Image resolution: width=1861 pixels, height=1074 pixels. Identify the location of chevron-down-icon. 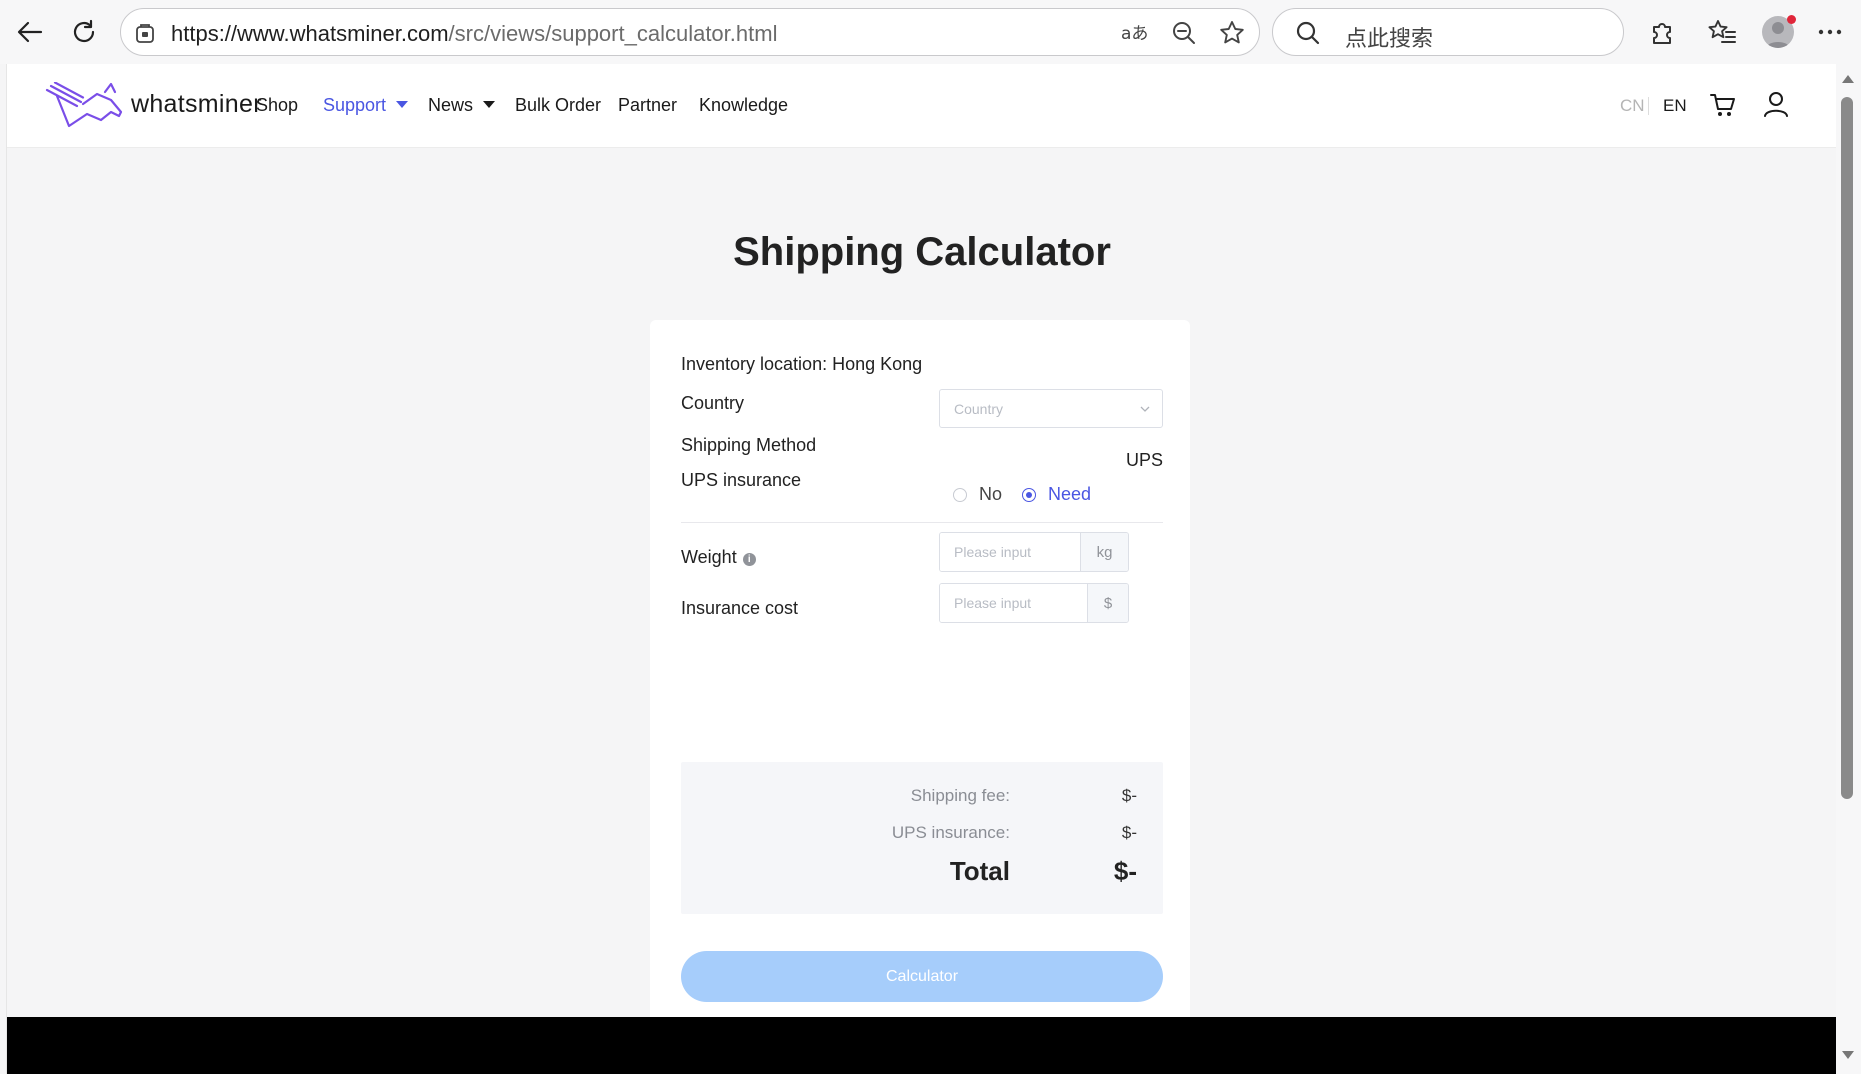
(1145, 409).